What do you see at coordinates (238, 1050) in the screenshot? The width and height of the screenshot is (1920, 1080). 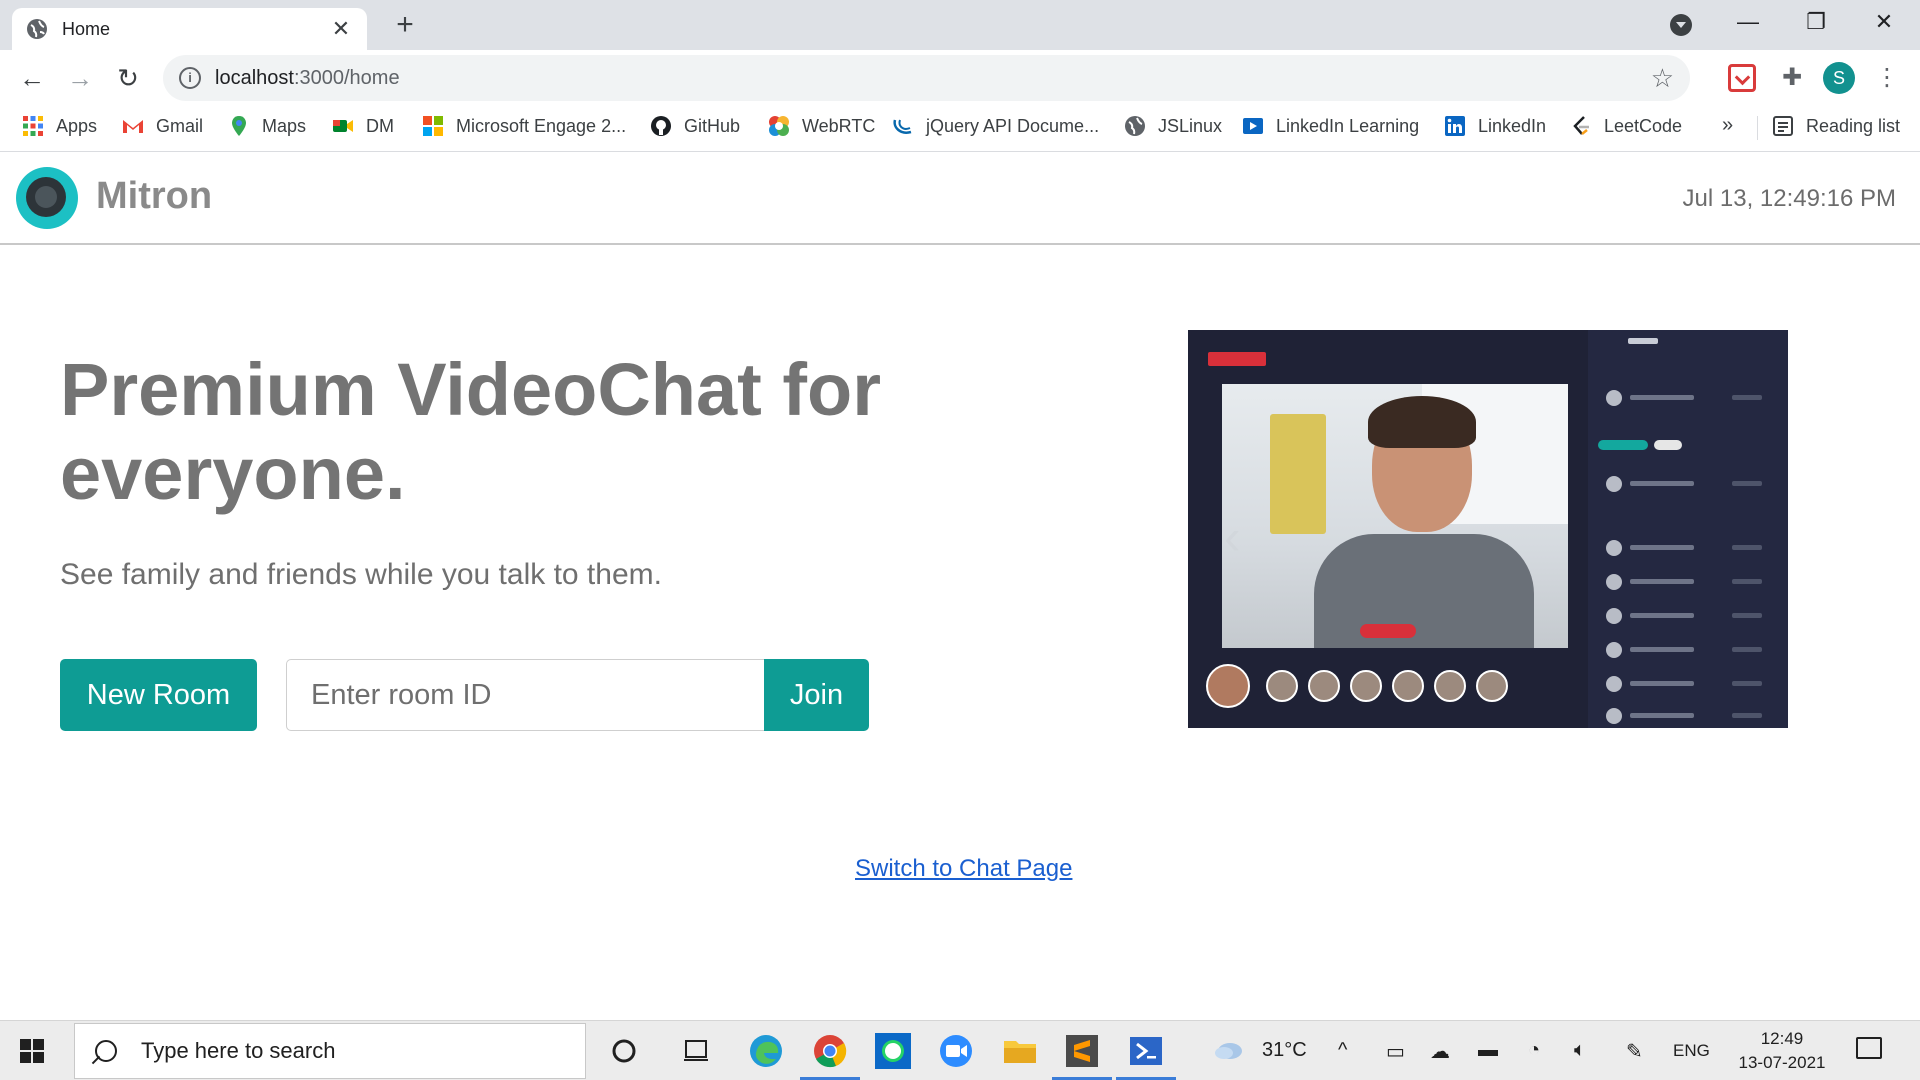 I see `taskbar-search-placeholder: Type here to search` at bounding box center [238, 1050].